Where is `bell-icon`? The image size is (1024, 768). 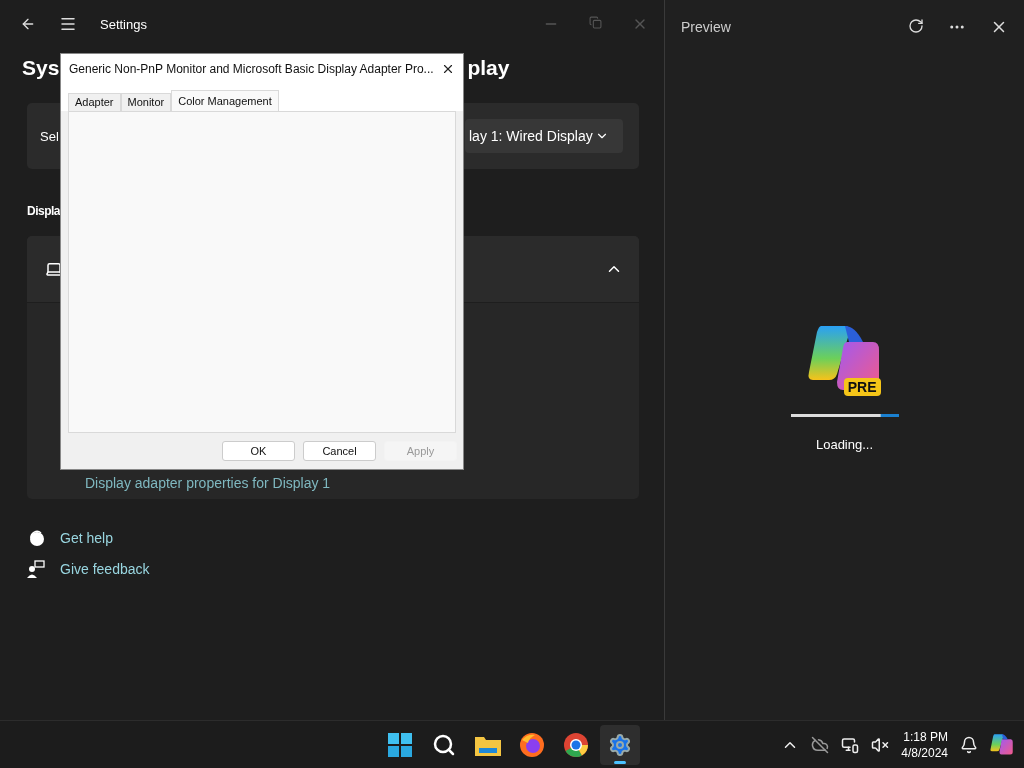 bell-icon is located at coordinates (969, 744).